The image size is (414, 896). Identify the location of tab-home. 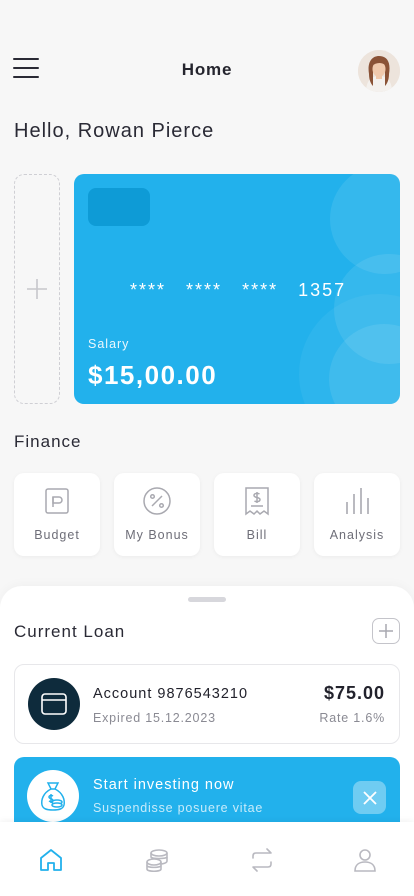
(51, 860).